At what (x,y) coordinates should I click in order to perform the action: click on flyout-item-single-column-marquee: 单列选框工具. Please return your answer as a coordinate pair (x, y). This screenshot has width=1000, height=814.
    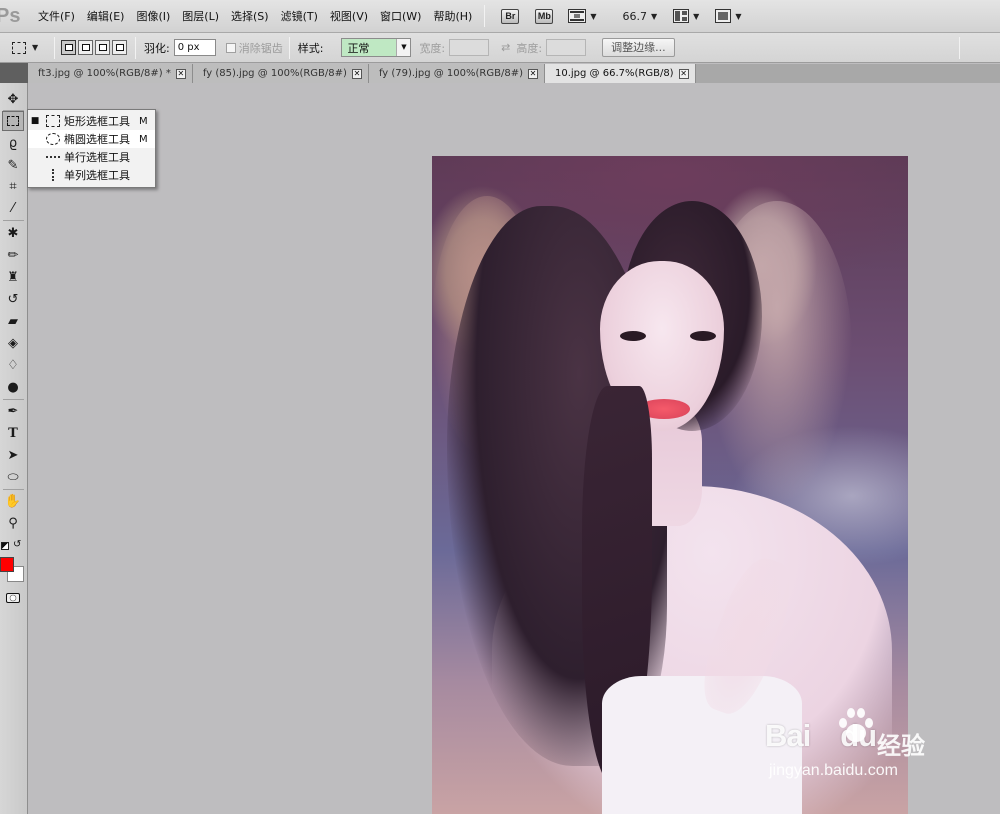
    Looking at the image, I should click on (91, 175).